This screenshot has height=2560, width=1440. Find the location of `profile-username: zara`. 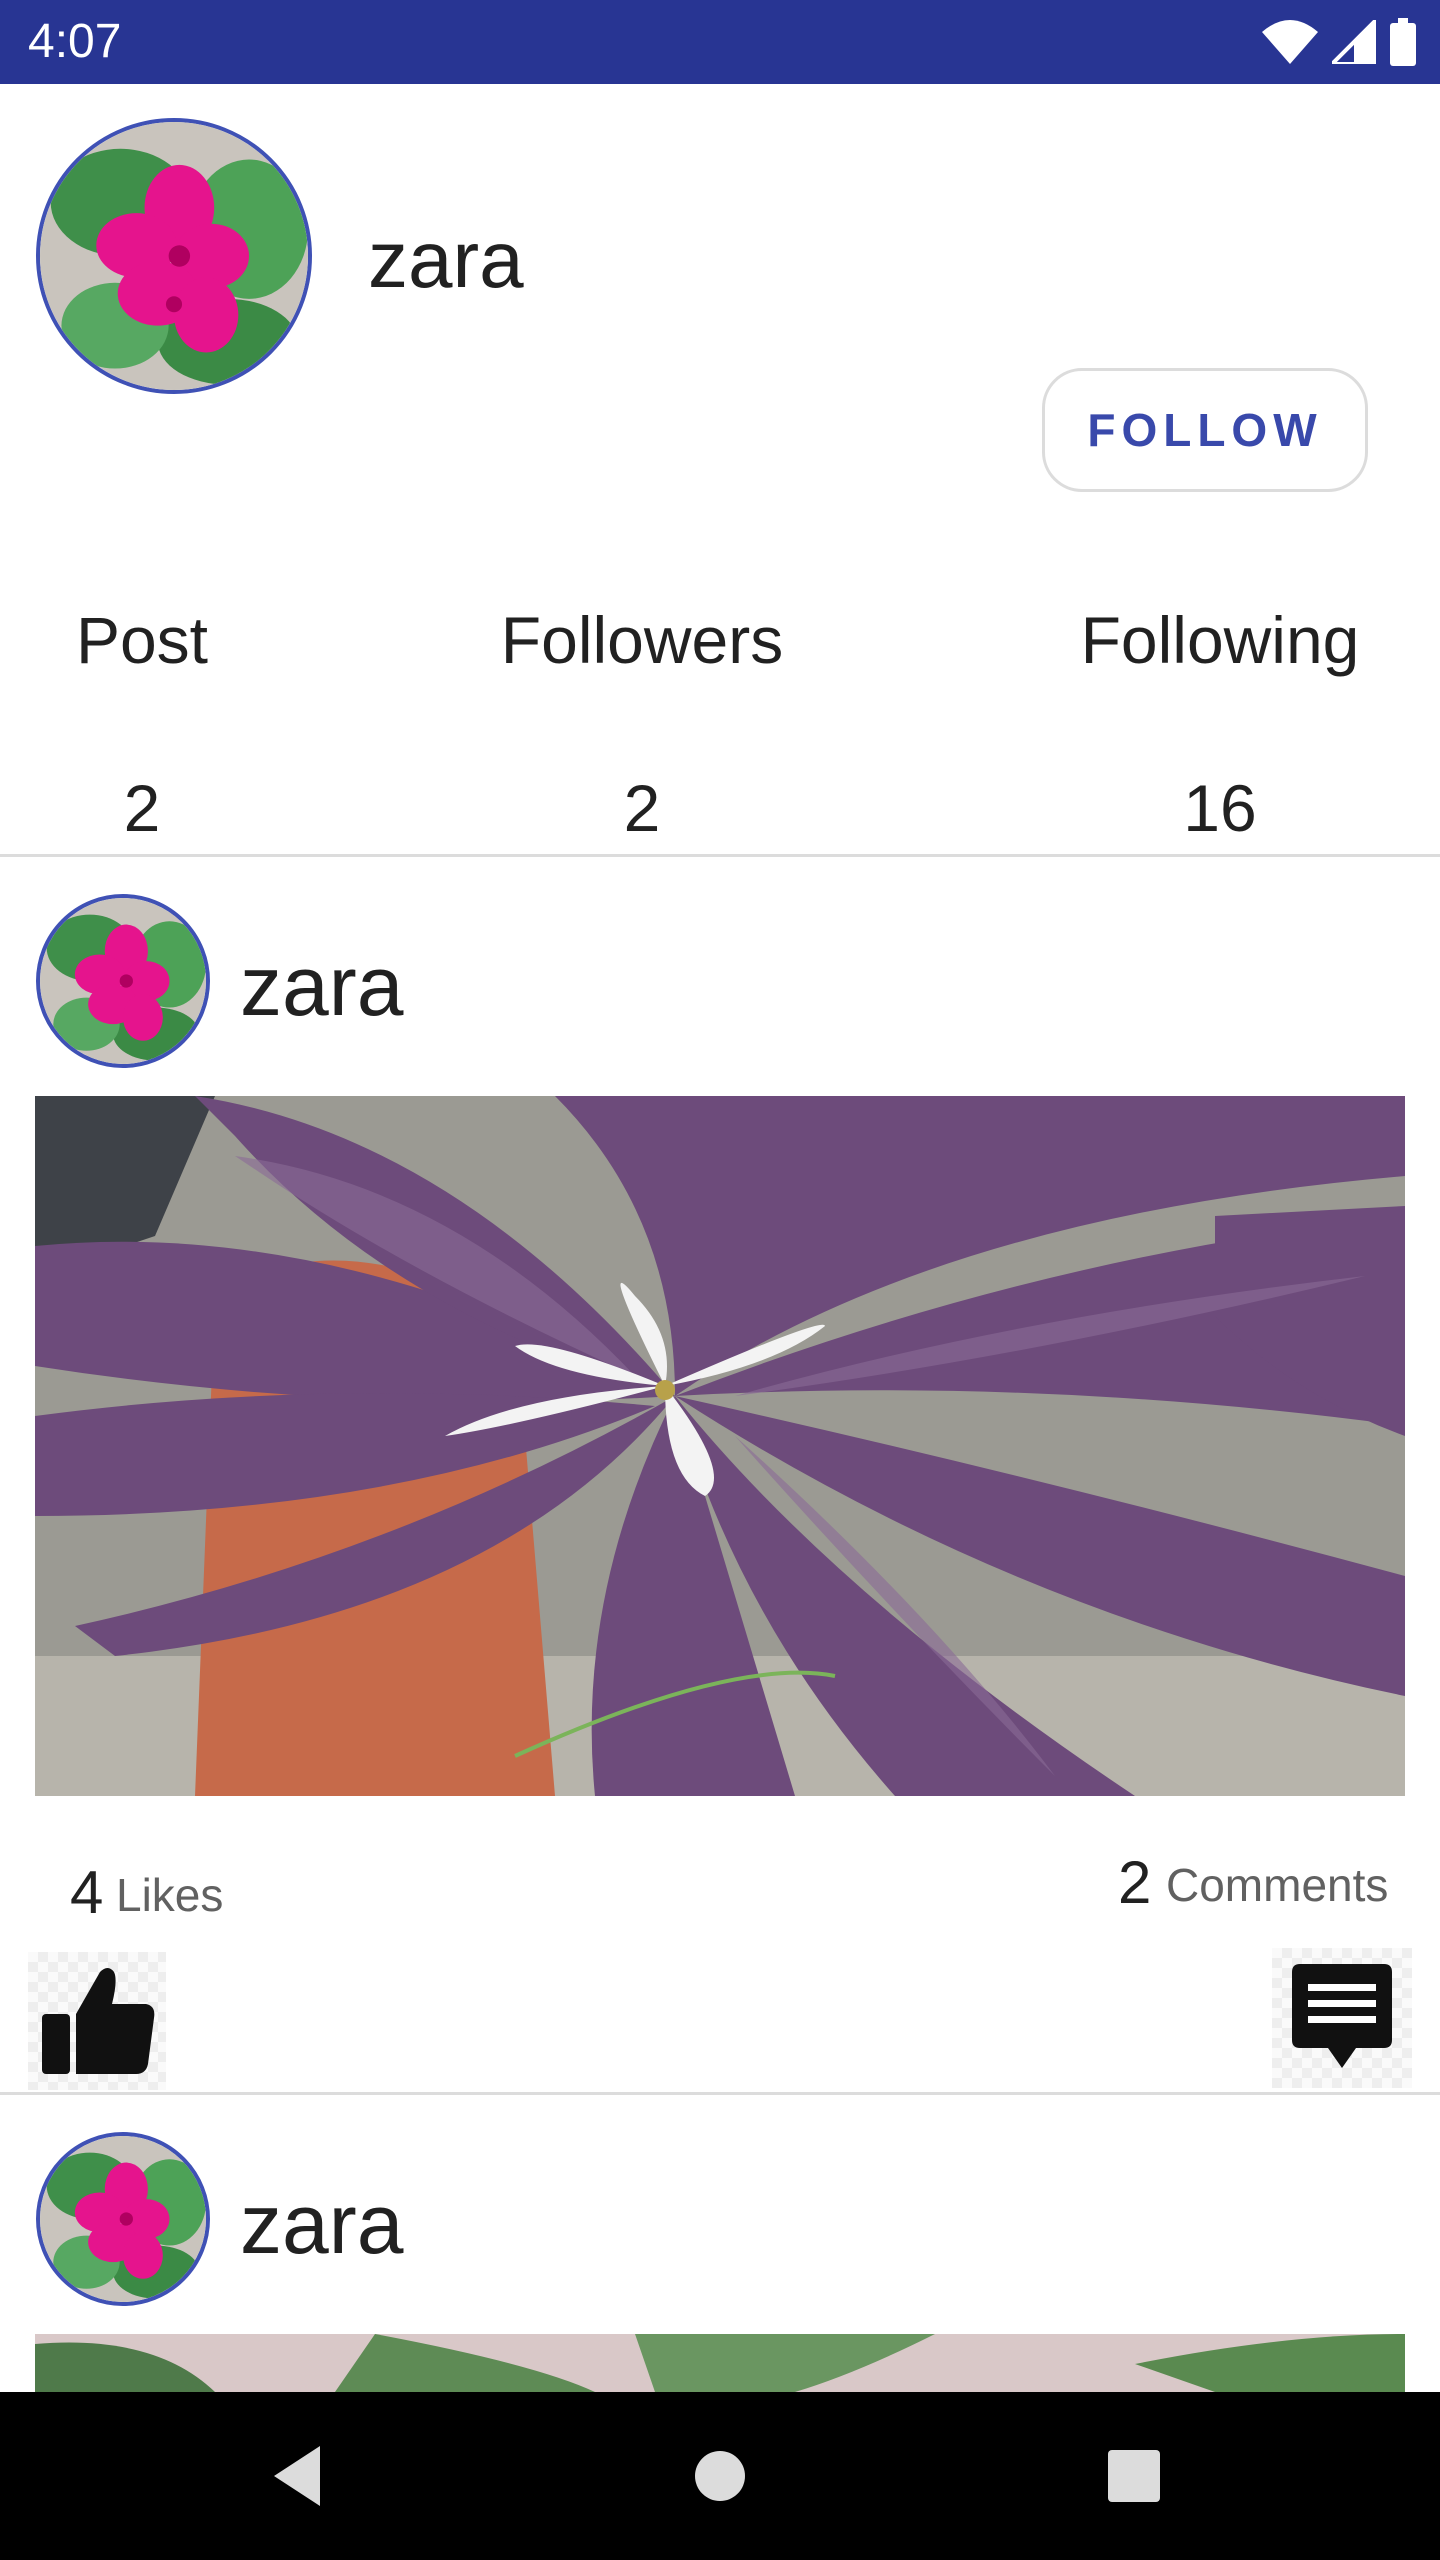

profile-username: zara is located at coordinates (446, 259).